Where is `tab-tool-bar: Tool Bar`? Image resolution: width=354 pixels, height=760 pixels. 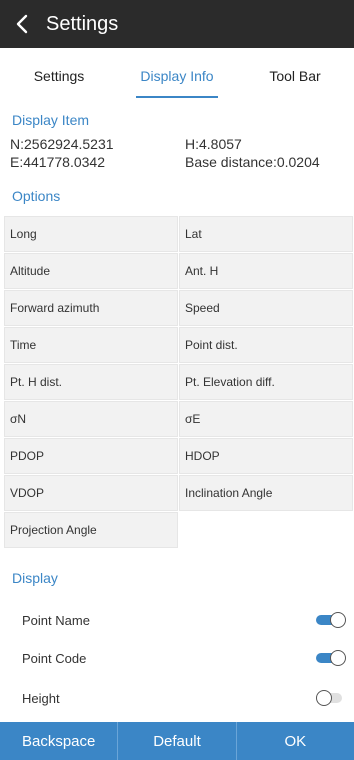
tab-tool-bar: Tool Bar is located at coordinates (295, 76).